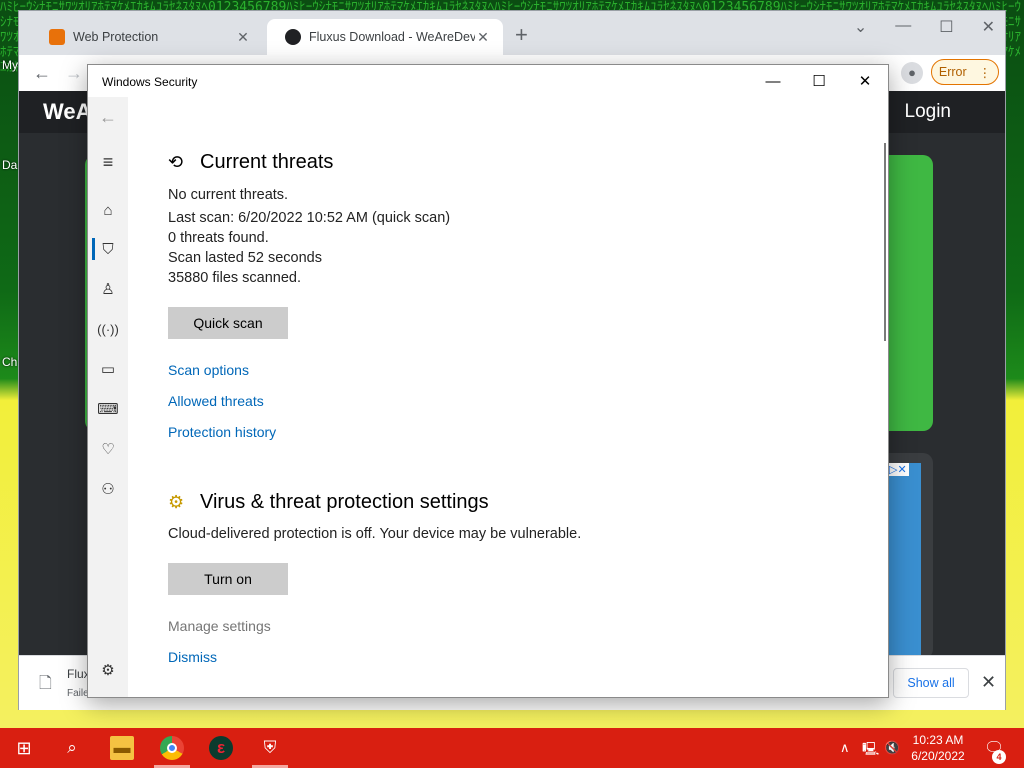 This screenshot has height=768, width=1024. What do you see at coordinates (912, 73) in the screenshot?
I see `profile-avatar-icon: ●` at bounding box center [912, 73].